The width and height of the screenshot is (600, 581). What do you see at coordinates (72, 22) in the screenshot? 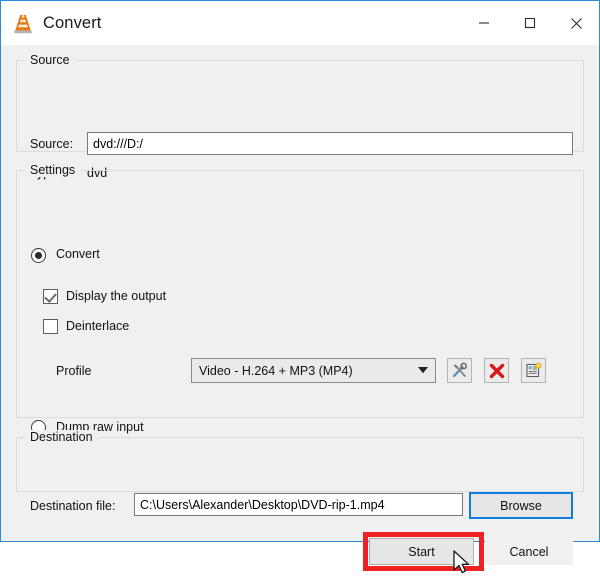
I see `window-title: Convert` at bounding box center [72, 22].